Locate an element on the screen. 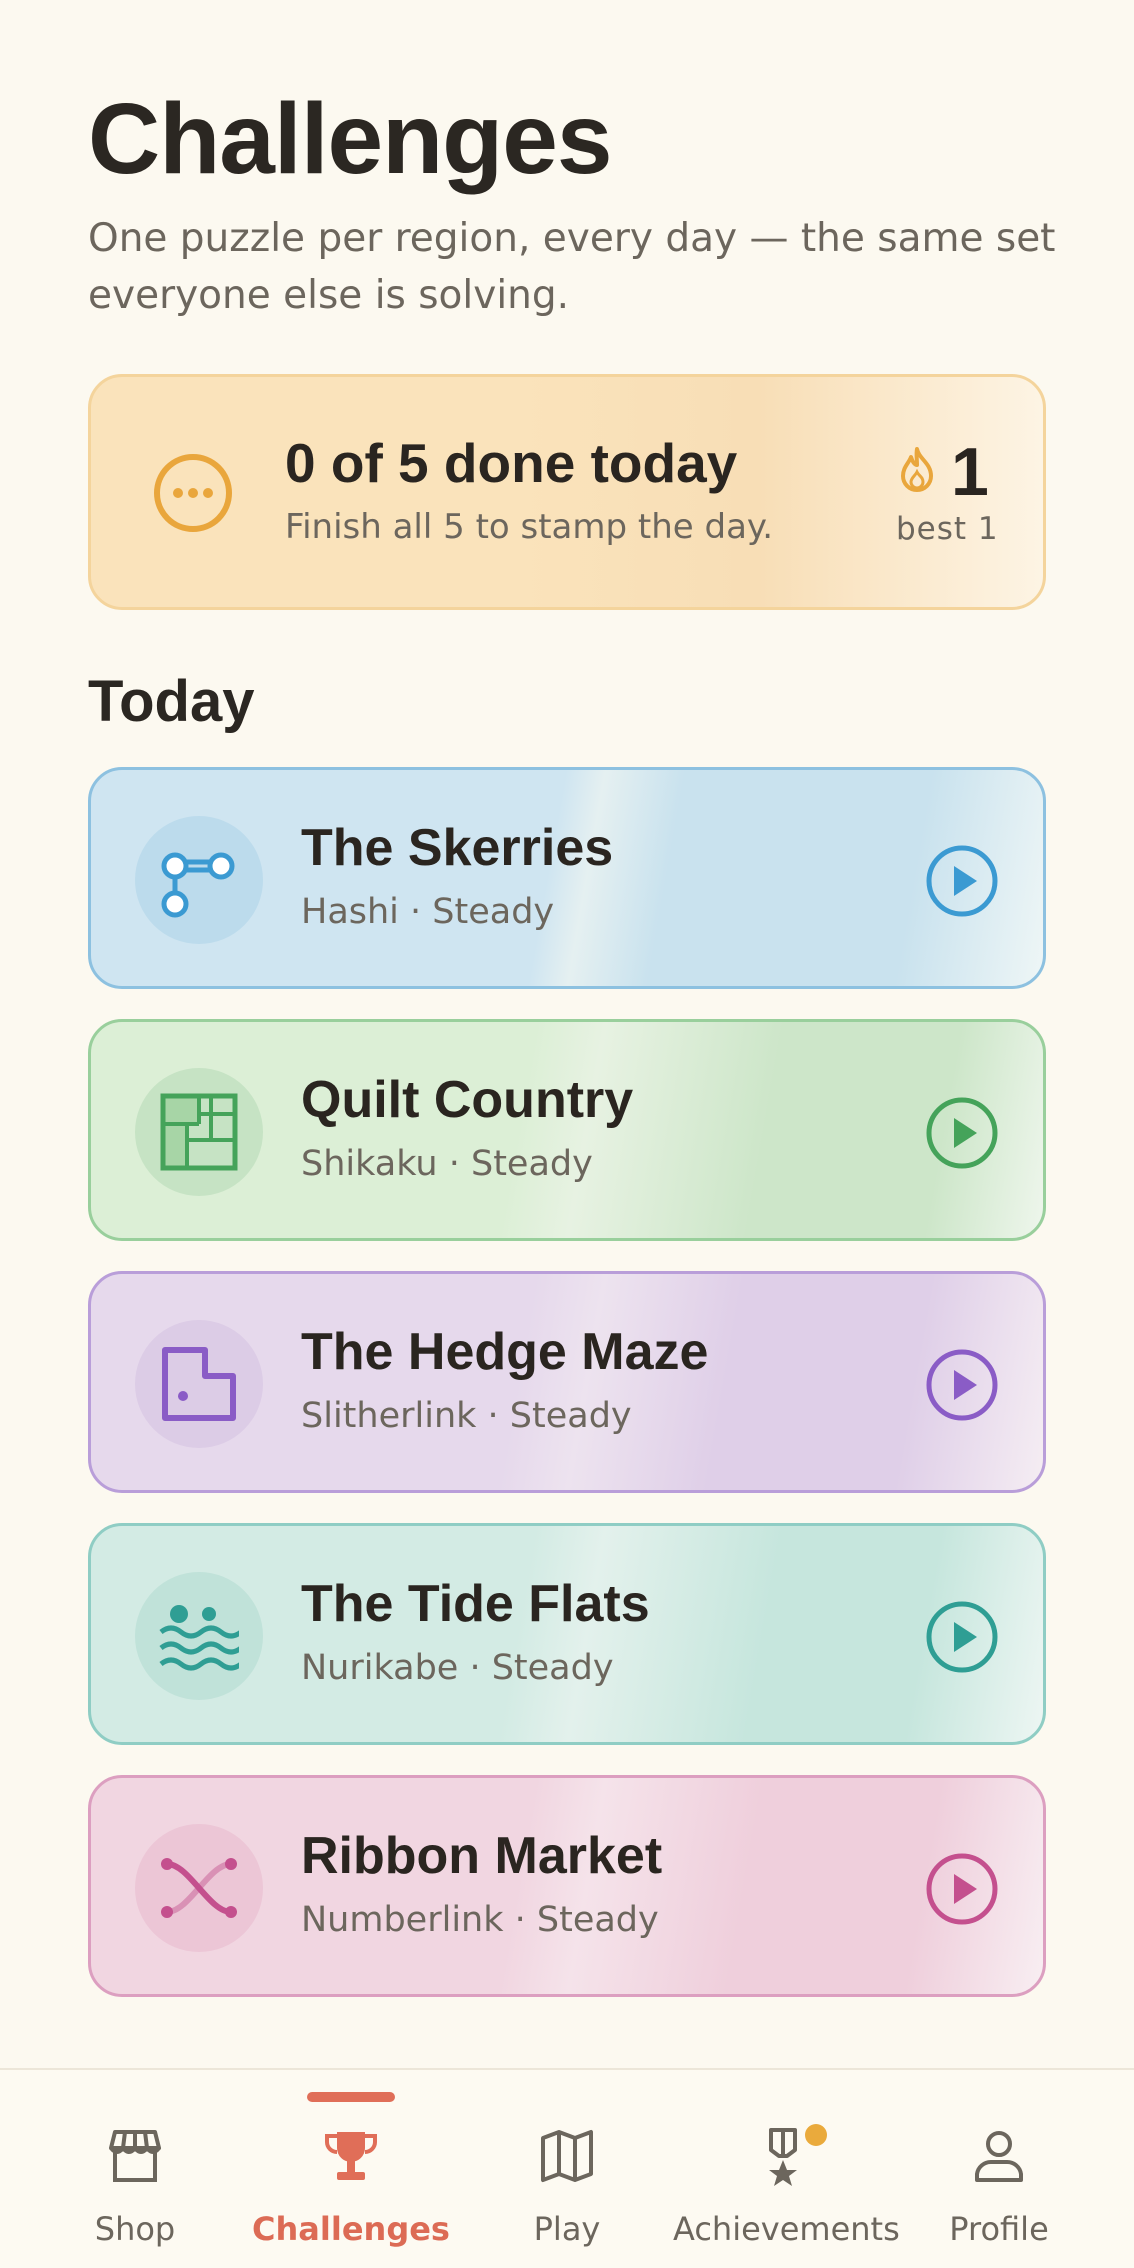 The image size is (1134, 2268). challenge-title: The Skerries is located at coordinates (457, 848).